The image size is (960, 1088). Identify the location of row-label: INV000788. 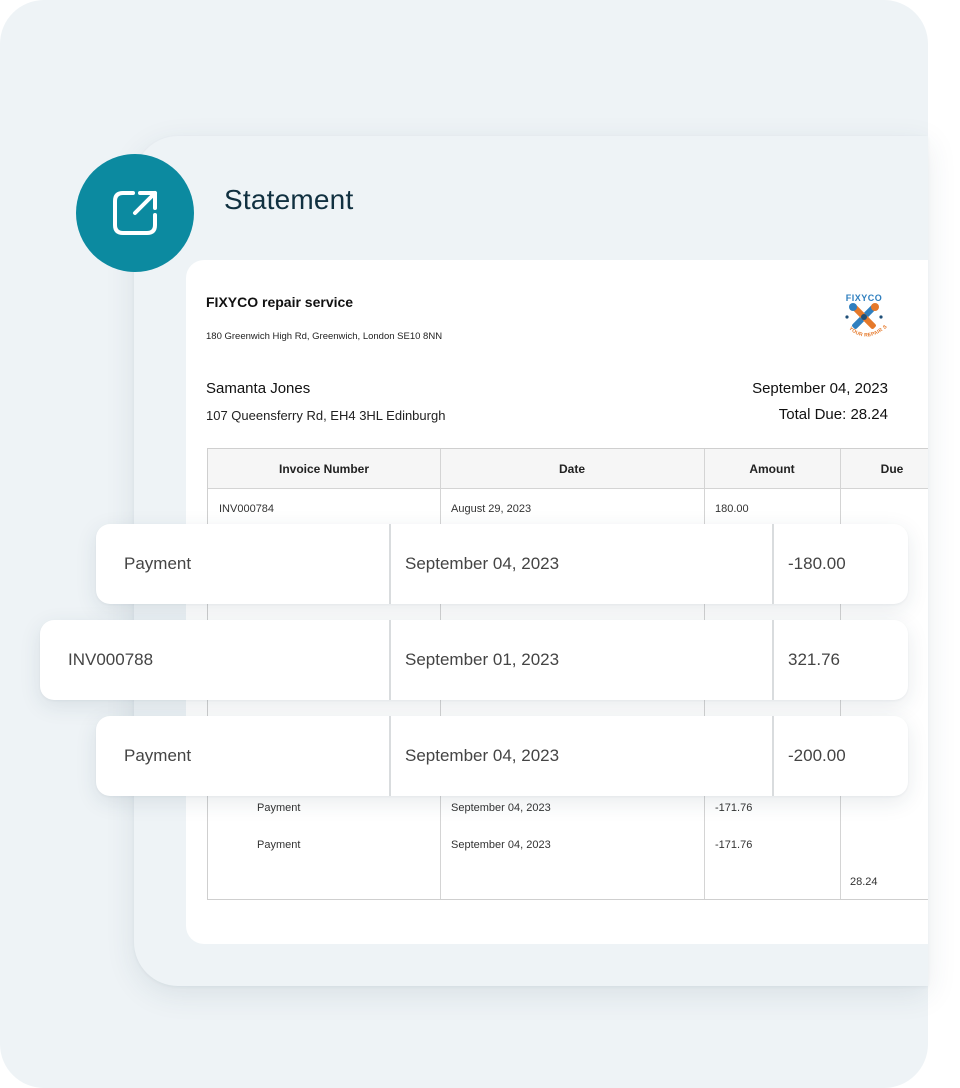
(111, 659).